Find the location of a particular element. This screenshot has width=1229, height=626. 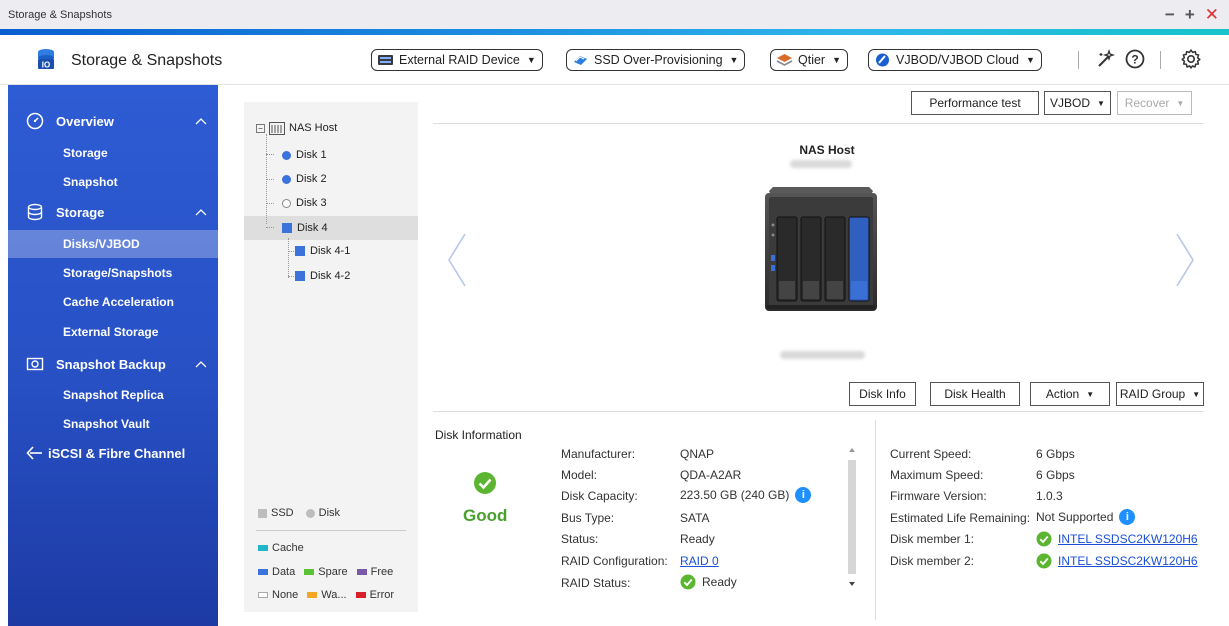

sidebar-section-overview: Overview is located at coordinates (113, 121).